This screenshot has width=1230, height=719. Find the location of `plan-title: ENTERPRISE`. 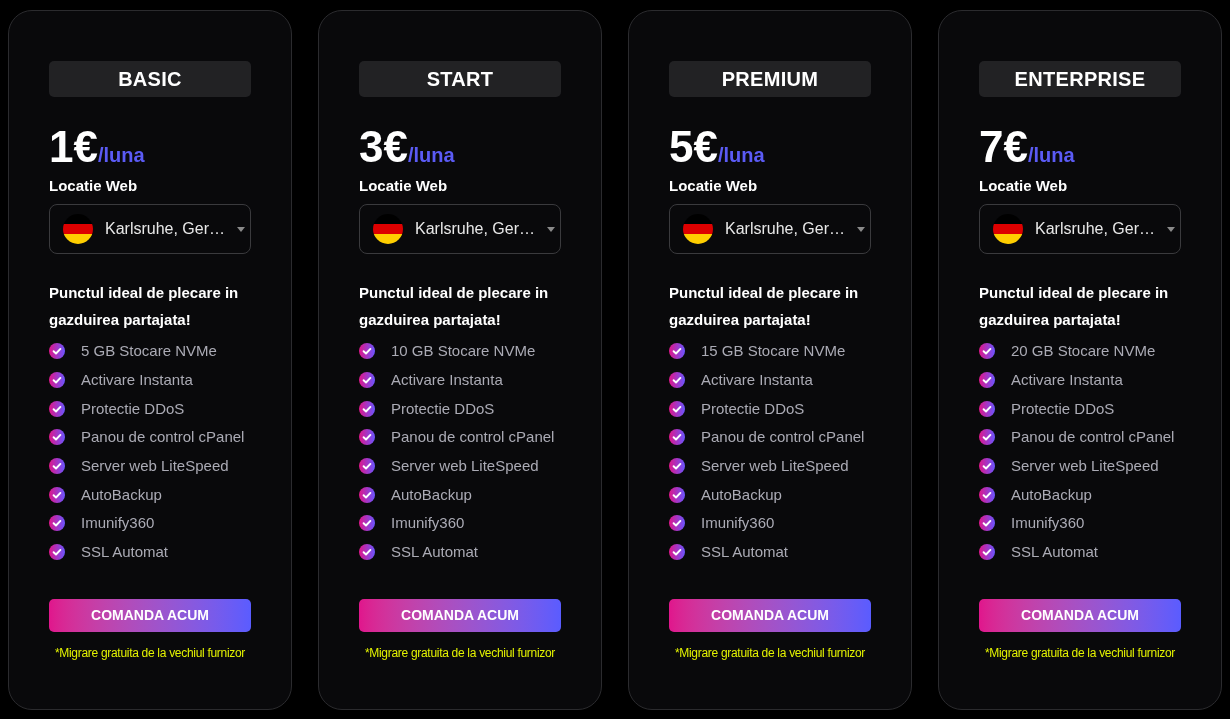

plan-title: ENTERPRISE is located at coordinates (1080, 79).